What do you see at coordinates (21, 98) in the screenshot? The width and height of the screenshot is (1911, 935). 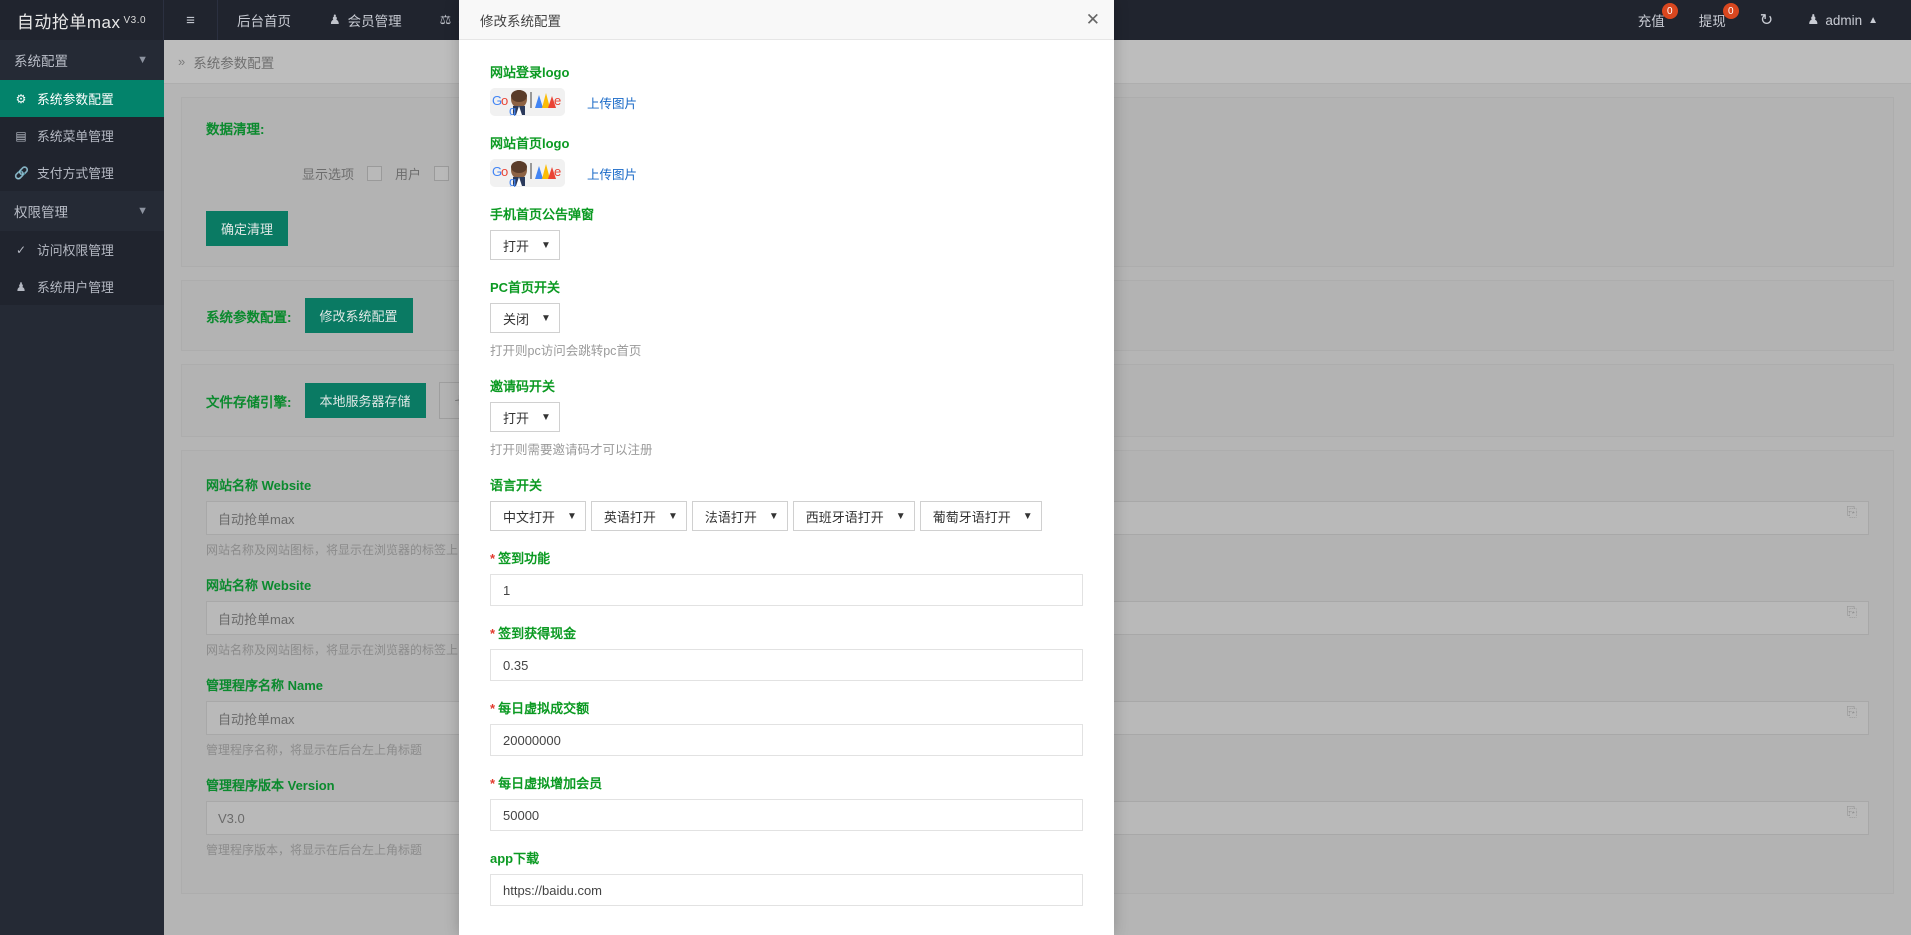 I see `gear-icon: ⚙` at bounding box center [21, 98].